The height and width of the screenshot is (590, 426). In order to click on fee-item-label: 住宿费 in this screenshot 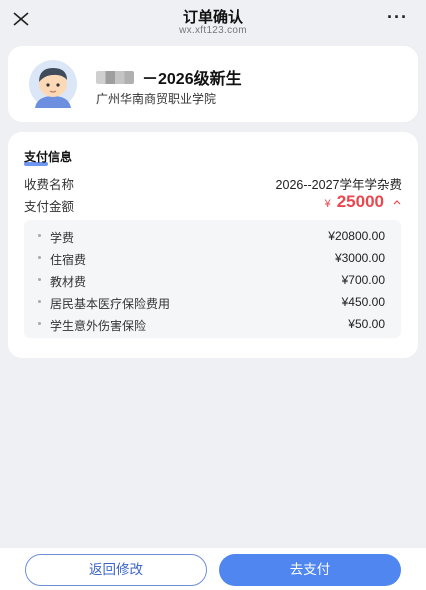, I will do `click(68, 260)`.